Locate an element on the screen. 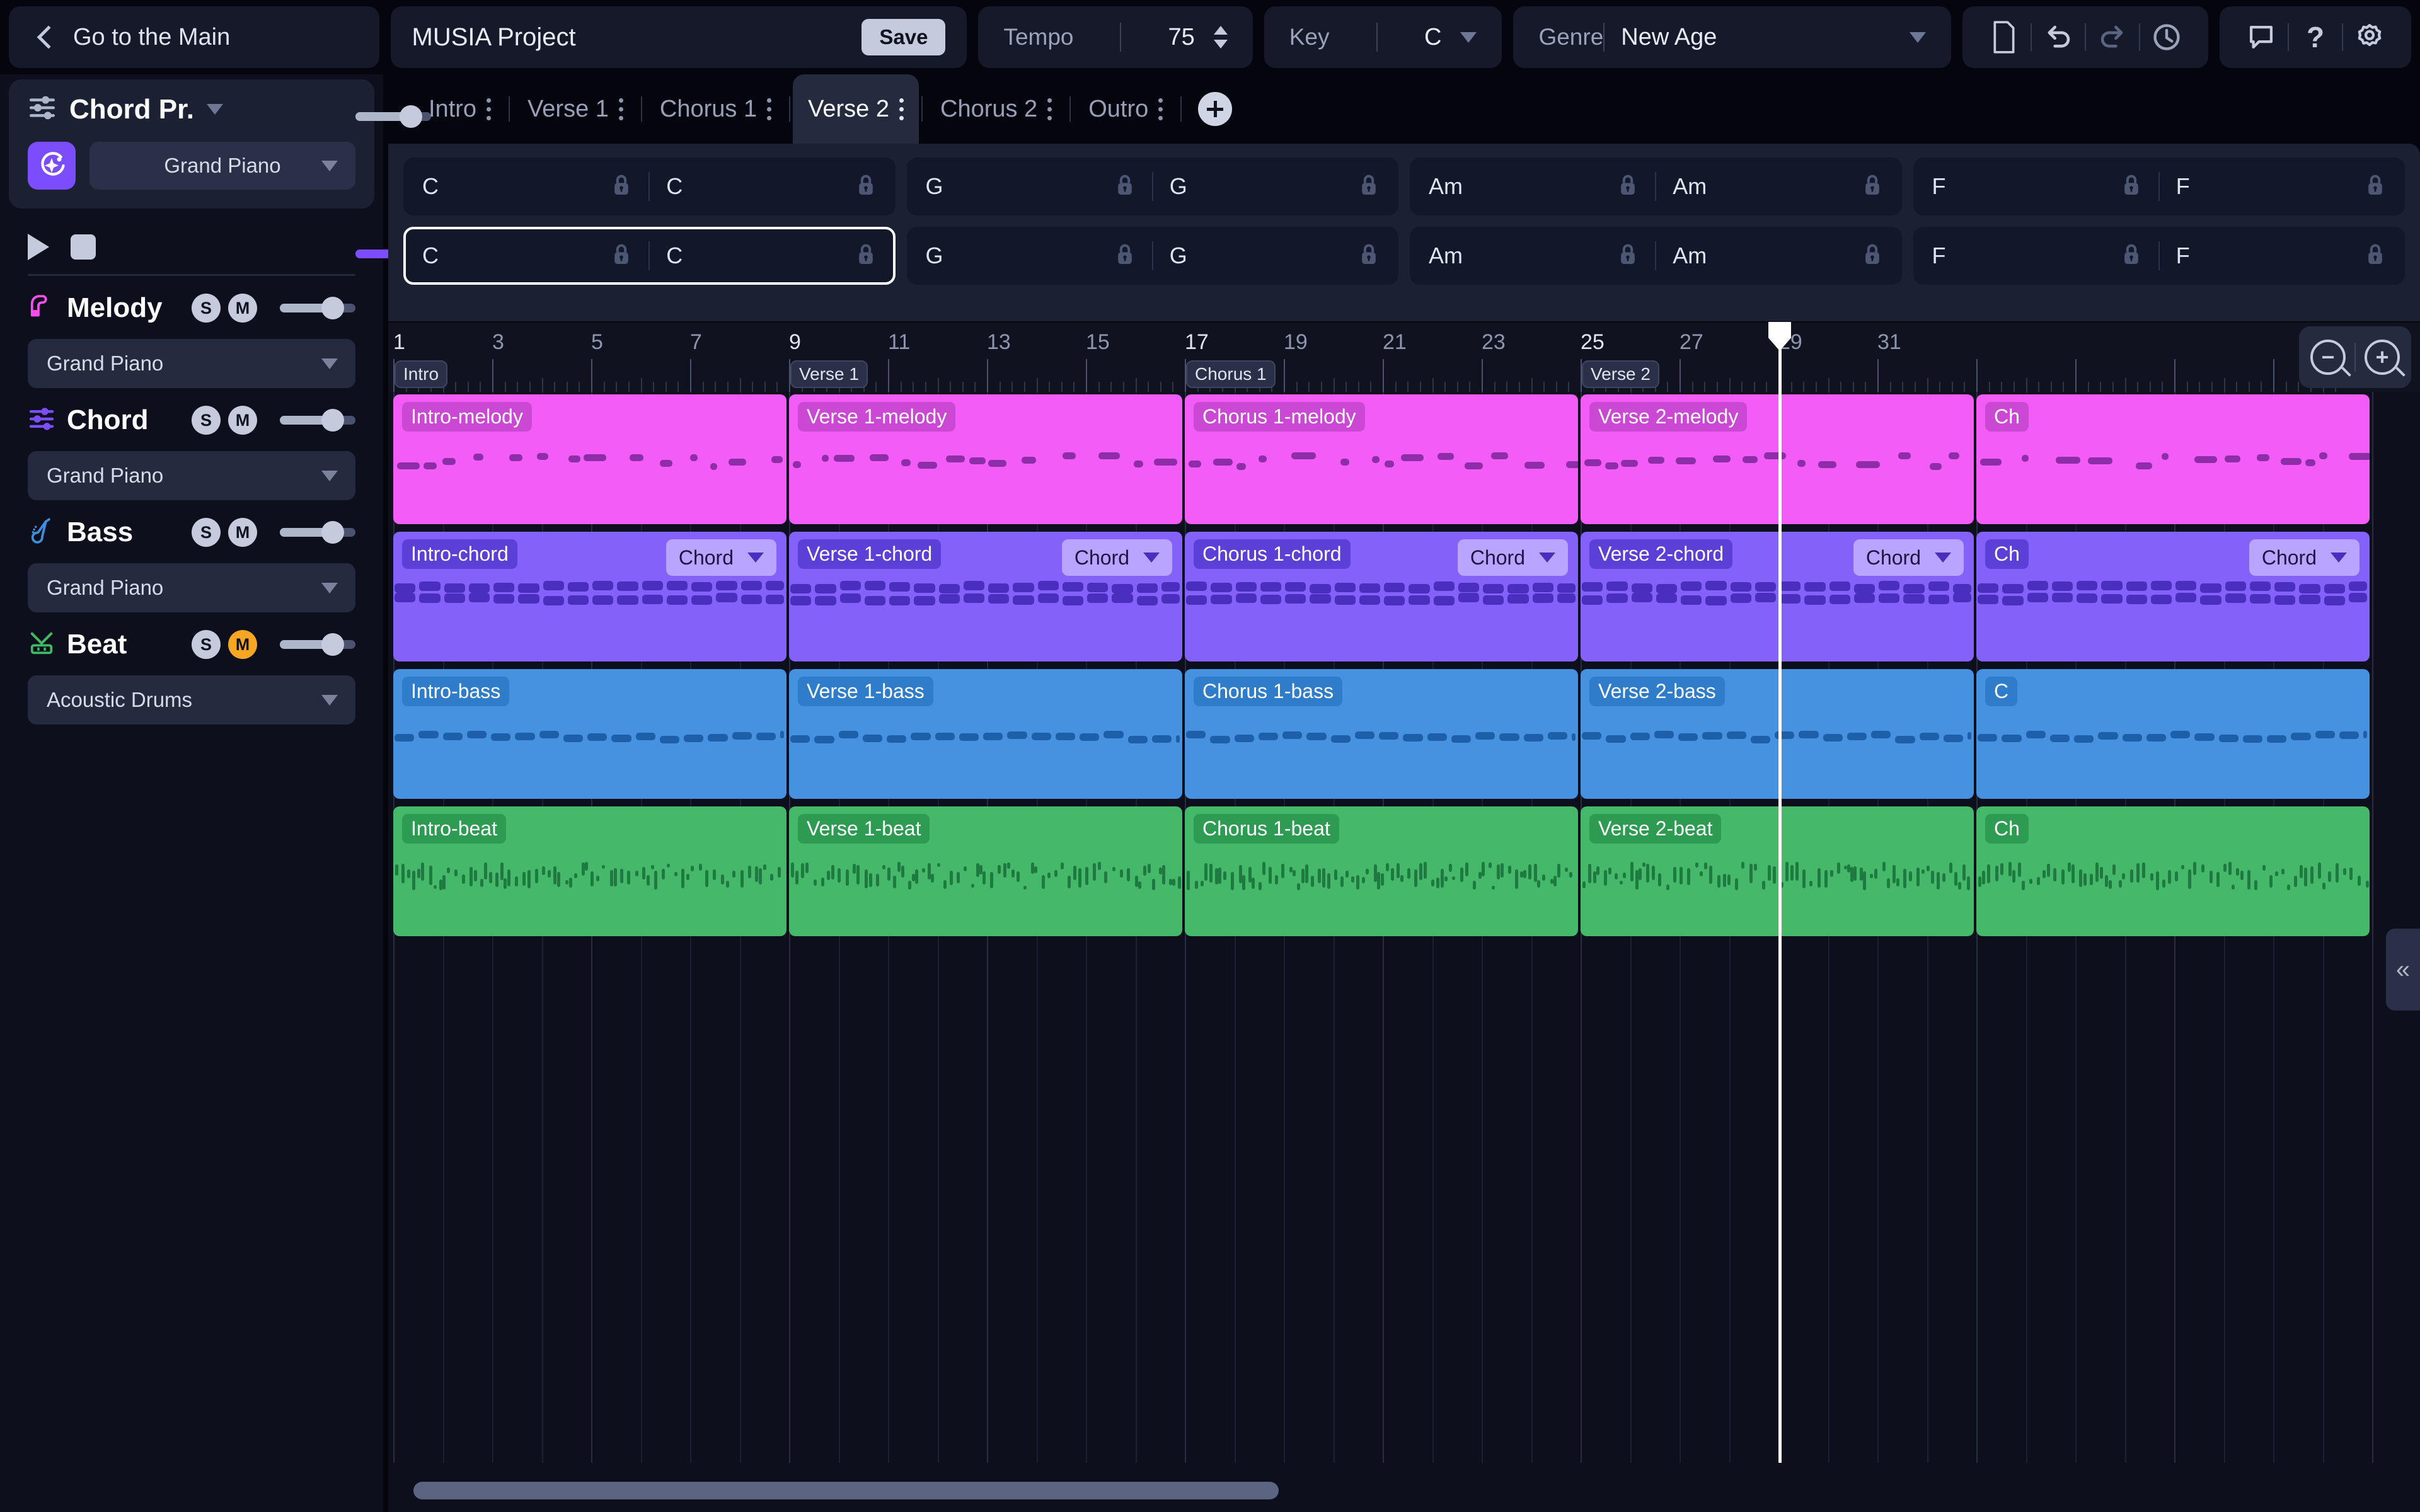 The image size is (2420, 1512). playhead is located at coordinates (1780, 892).